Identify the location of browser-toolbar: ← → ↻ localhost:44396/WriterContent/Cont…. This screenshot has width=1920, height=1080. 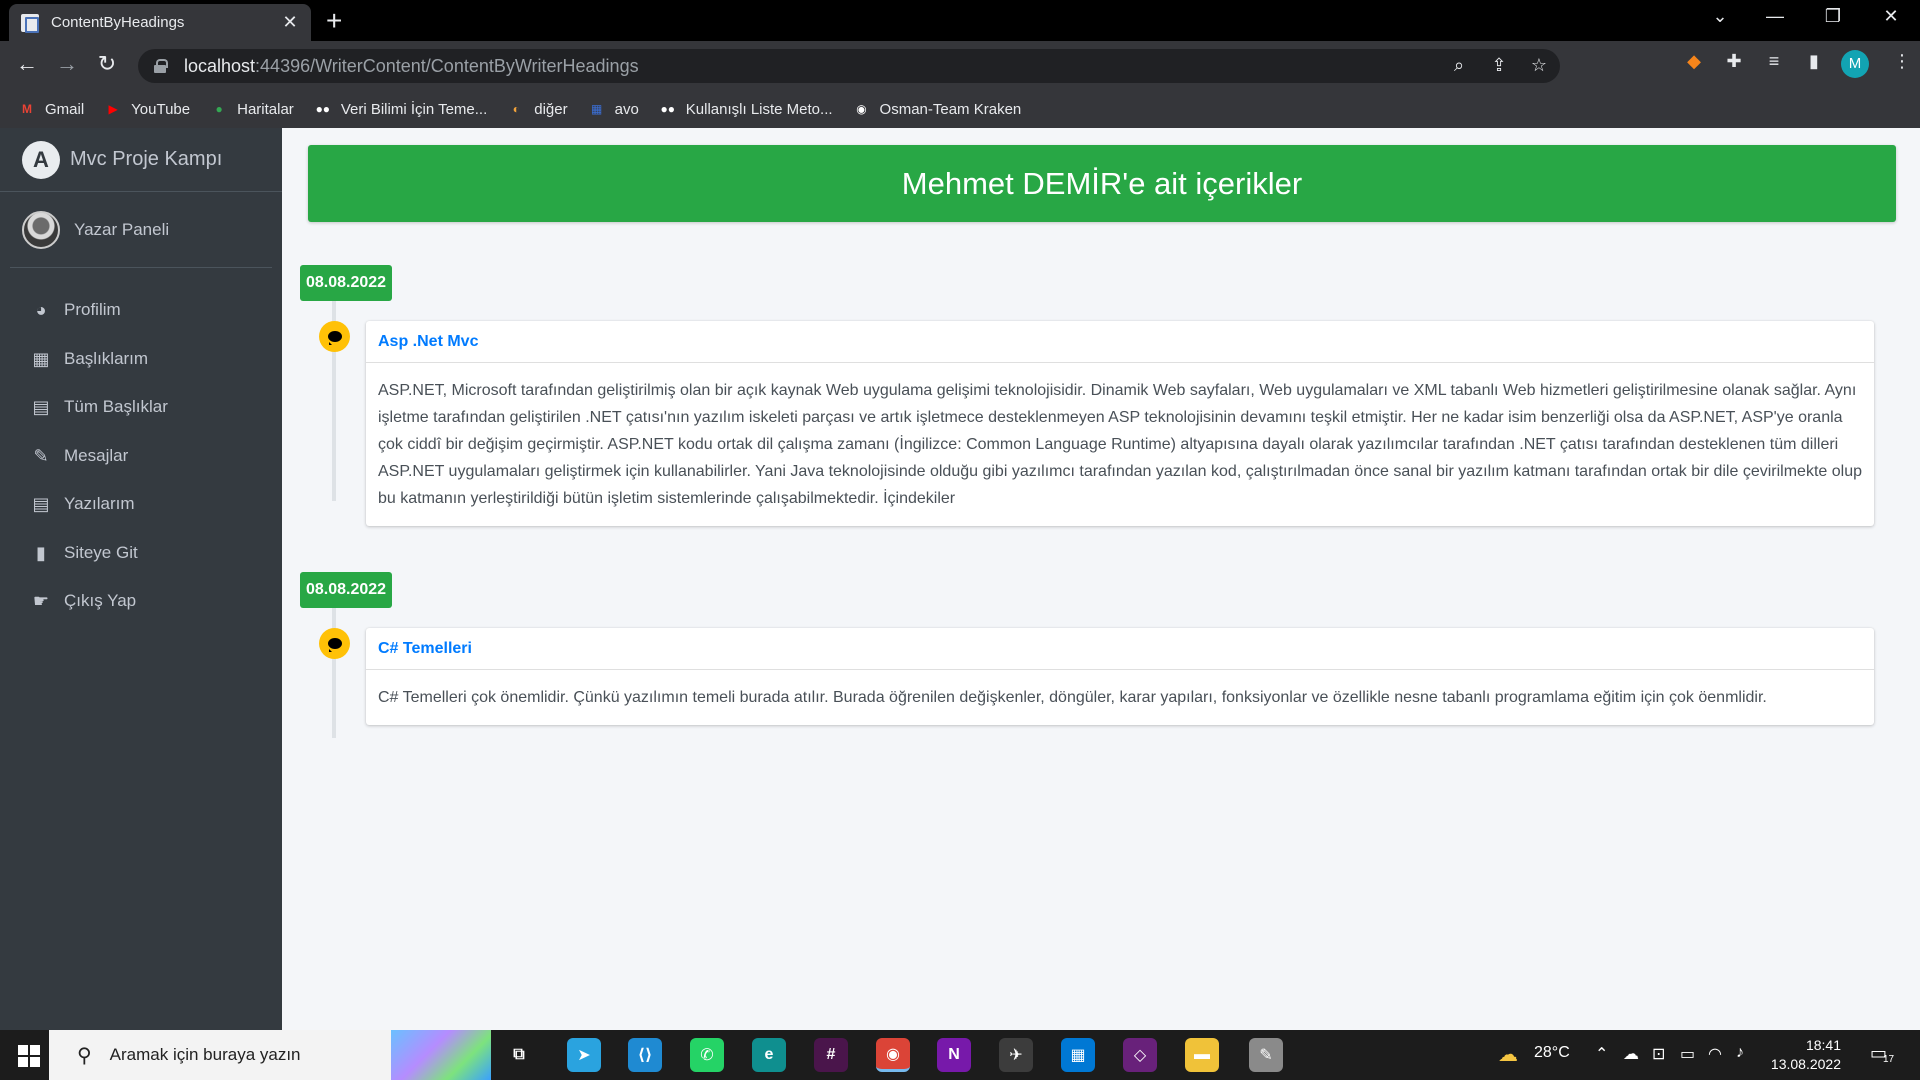
(960, 65).